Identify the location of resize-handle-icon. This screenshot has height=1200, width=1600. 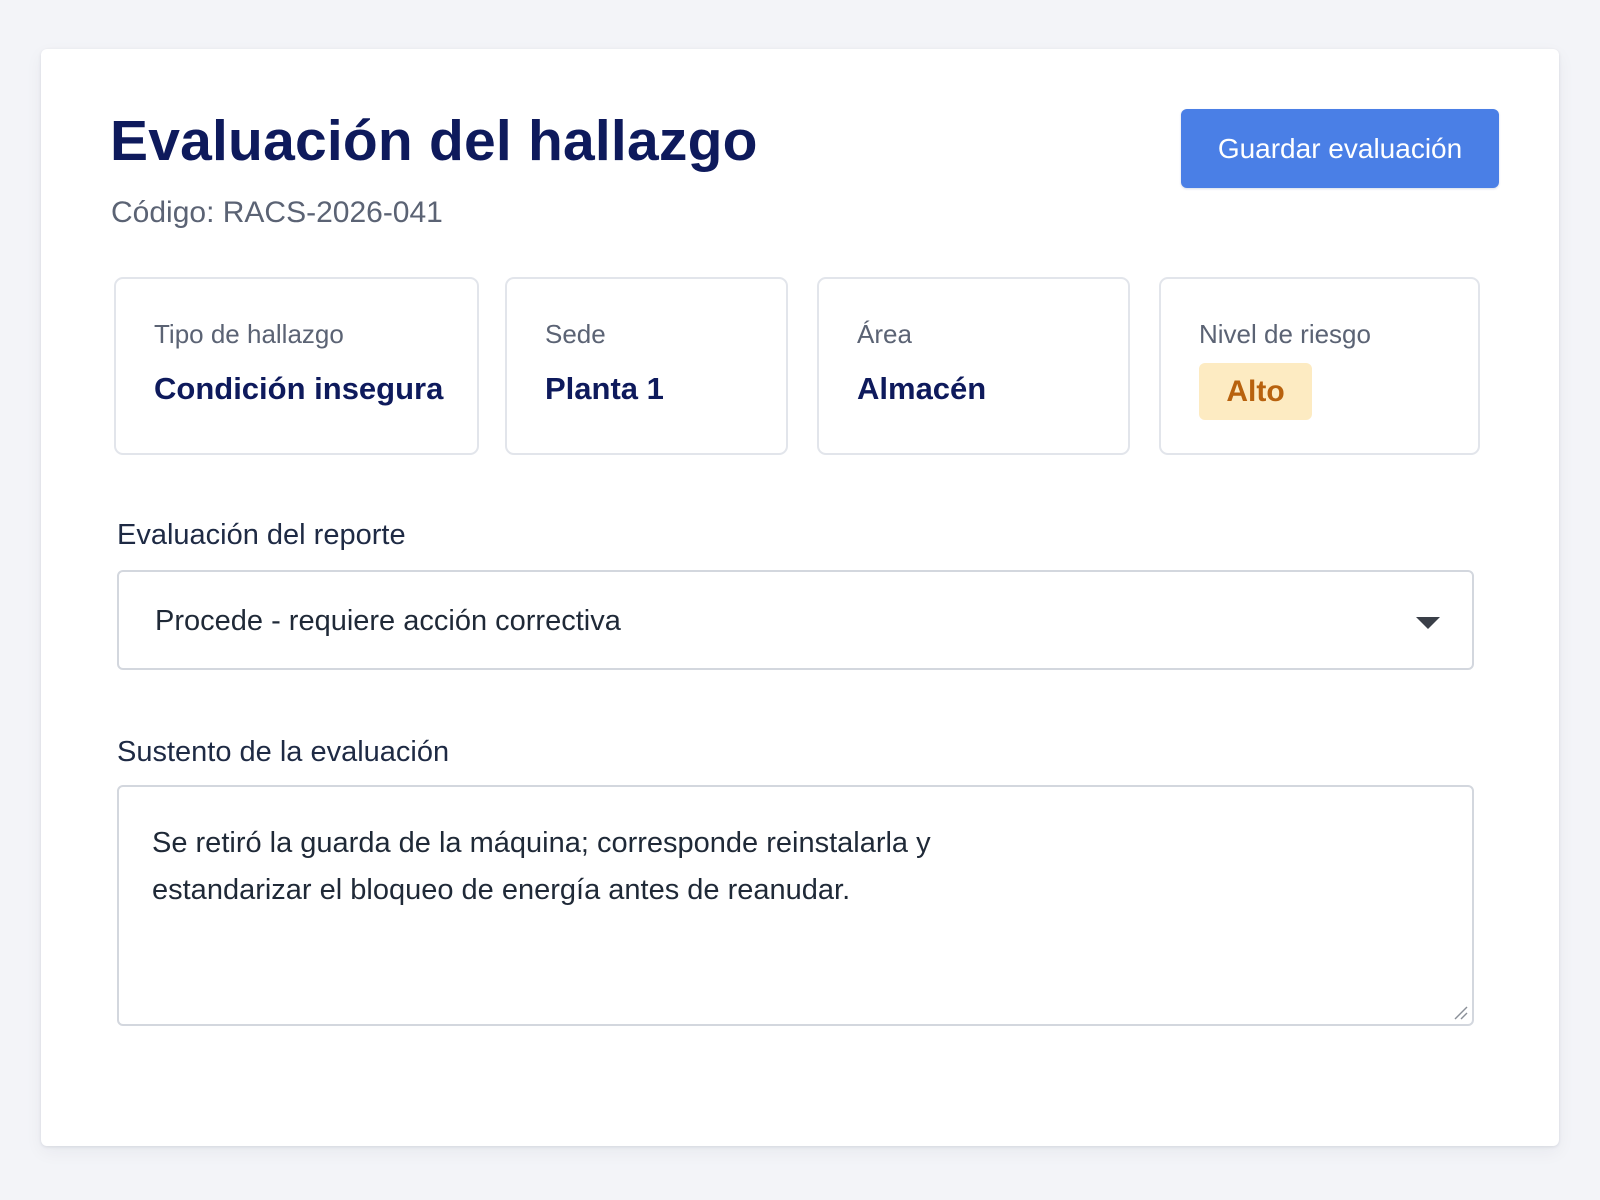
(1460, 1012).